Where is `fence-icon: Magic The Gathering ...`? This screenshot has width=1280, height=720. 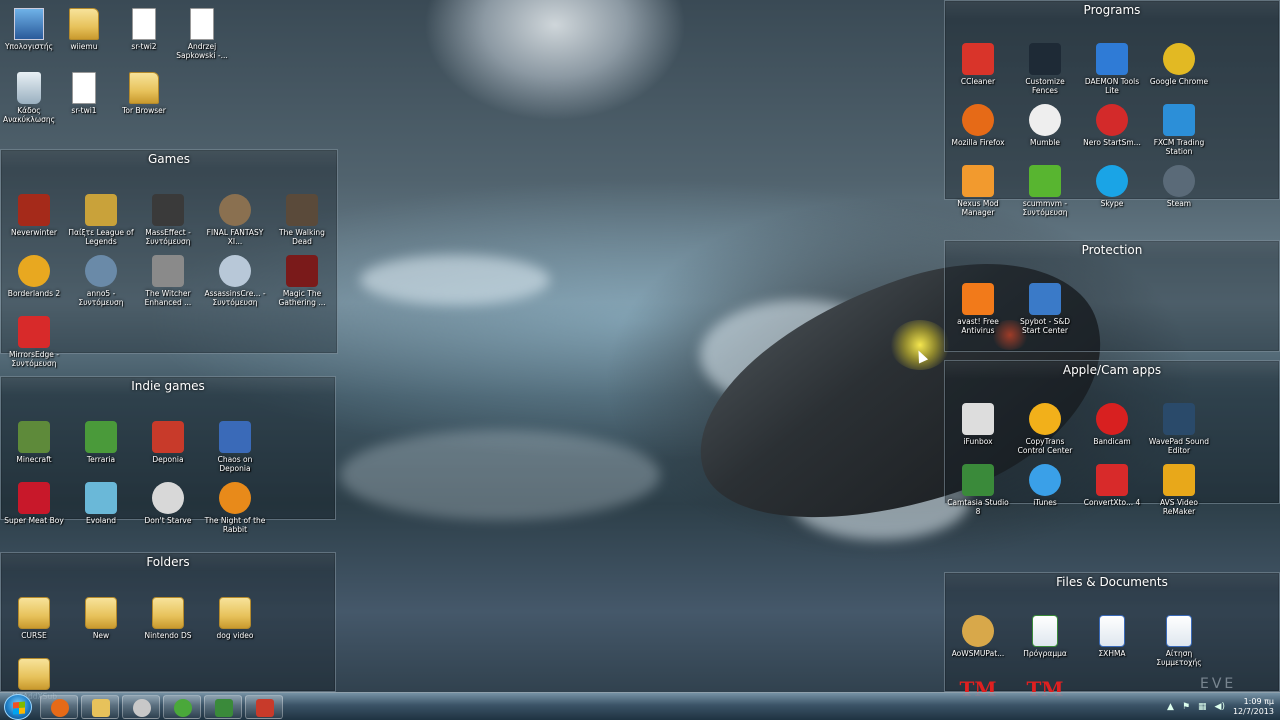
fence-icon: Magic The Gathering ... is located at coordinates (302, 281).